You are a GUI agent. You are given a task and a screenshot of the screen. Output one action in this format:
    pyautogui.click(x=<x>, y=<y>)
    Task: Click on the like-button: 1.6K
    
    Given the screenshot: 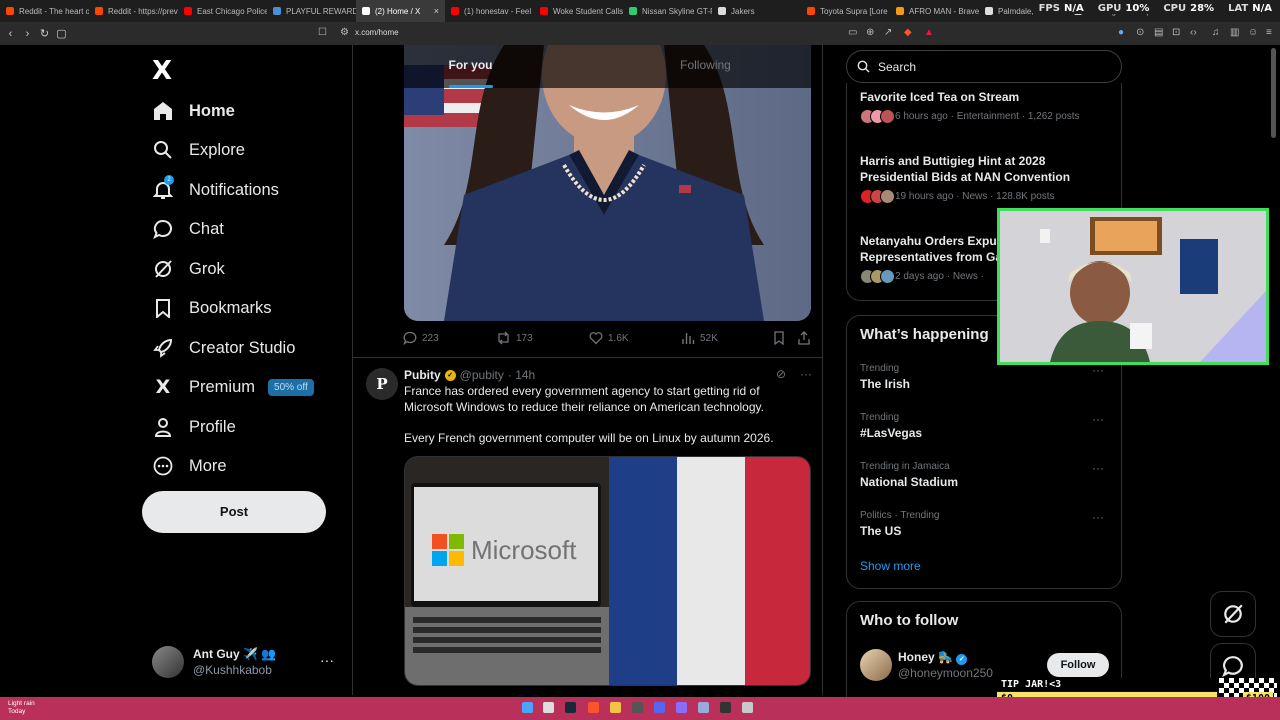 What is the action you would take?
    pyautogui.click(x=609, y=338)
    